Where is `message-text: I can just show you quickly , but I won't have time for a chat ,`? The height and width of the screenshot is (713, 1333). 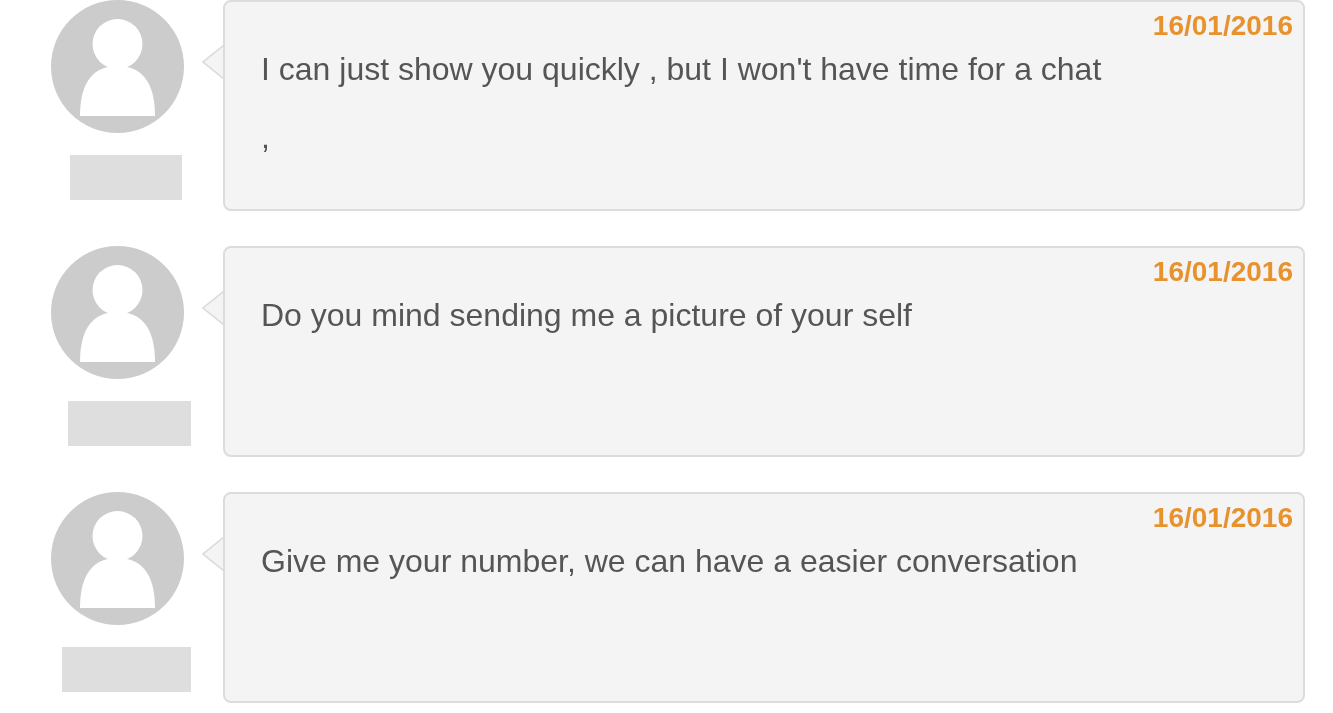
message-text: I can just show you quickly , but I won't have time for a chat , is located at coordinates (682, 103).